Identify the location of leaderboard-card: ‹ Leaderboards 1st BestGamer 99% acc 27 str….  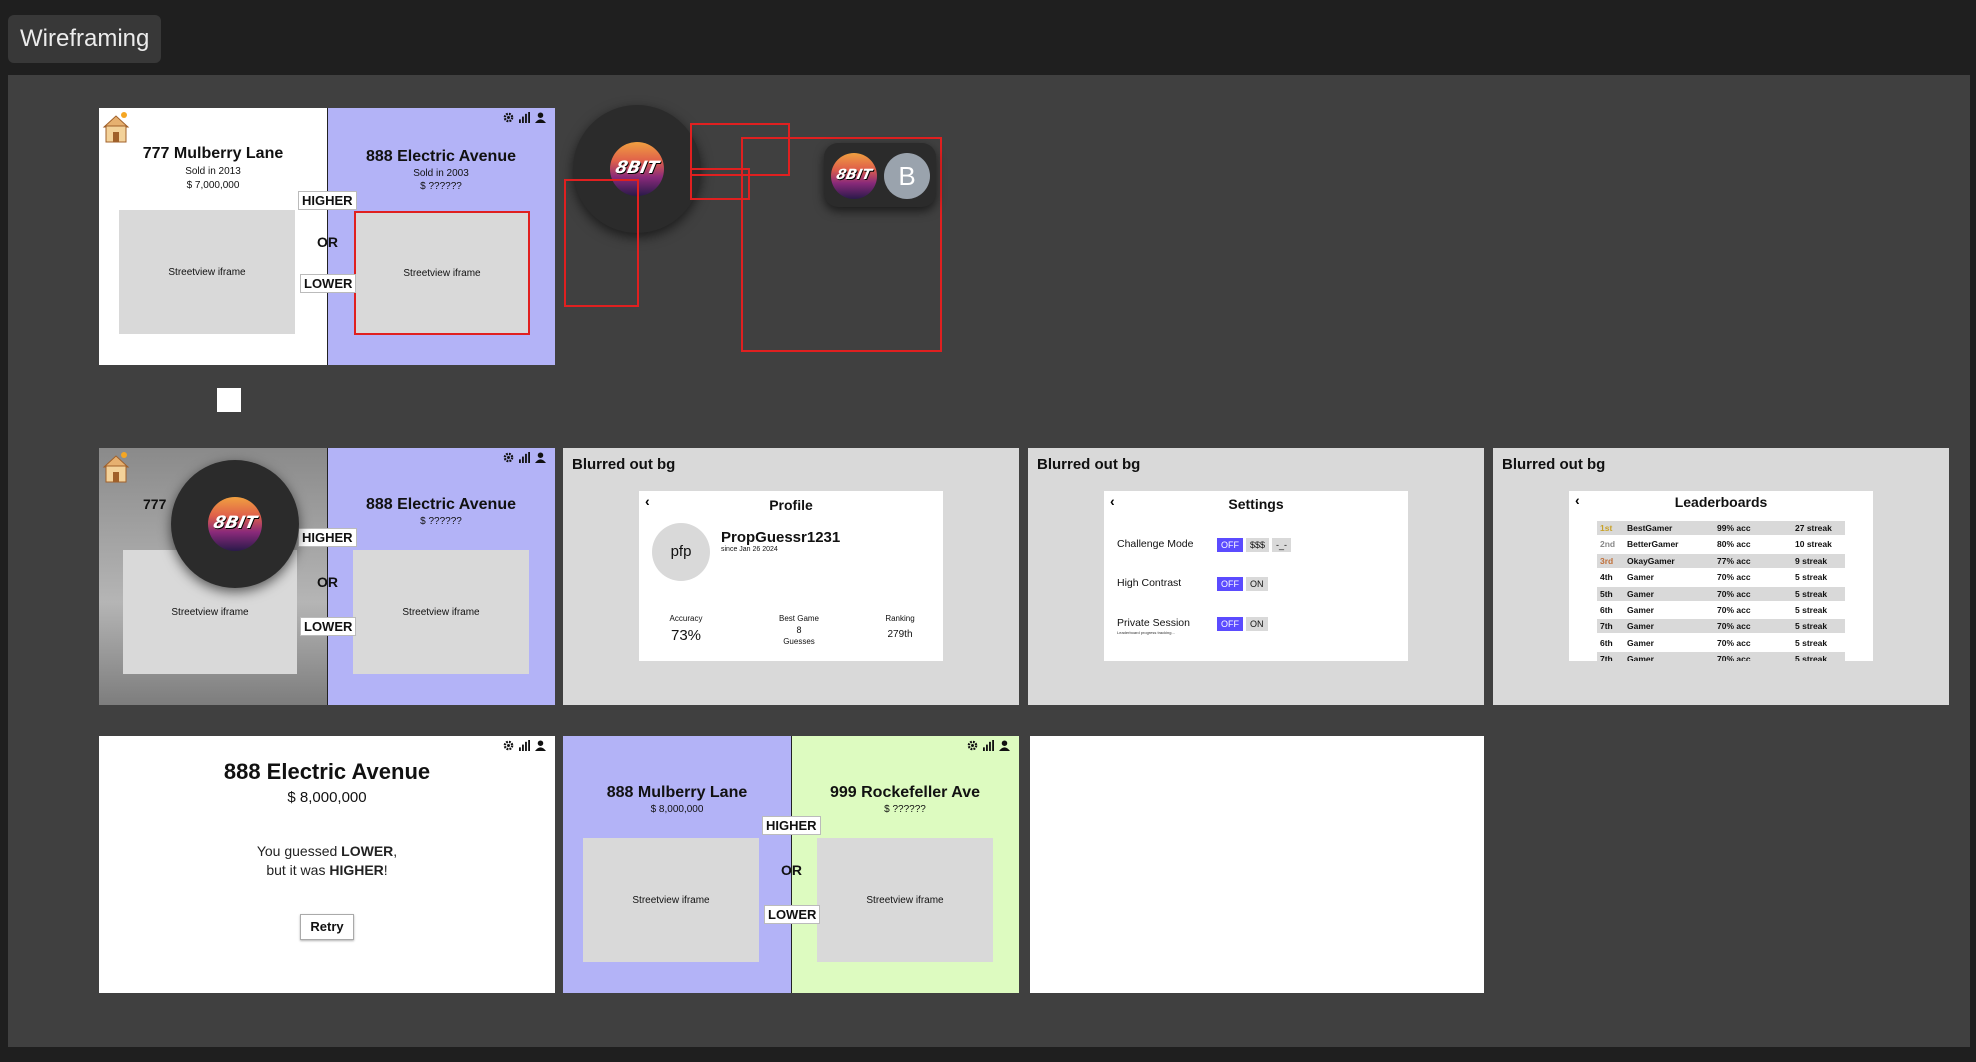
(1721, 576).